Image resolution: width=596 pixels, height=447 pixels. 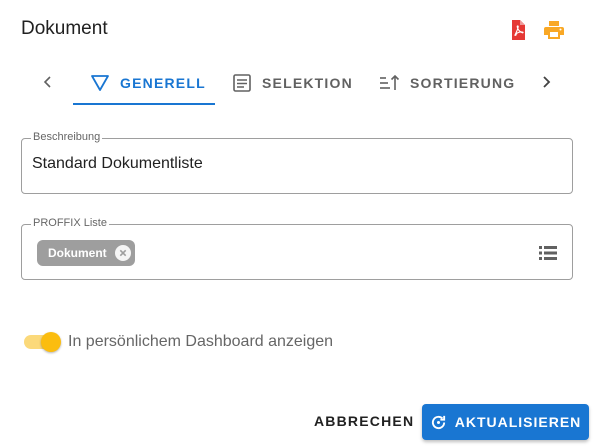 I want to click on tab-selektion-label: SELEKTION, so click(x=307, y=83).